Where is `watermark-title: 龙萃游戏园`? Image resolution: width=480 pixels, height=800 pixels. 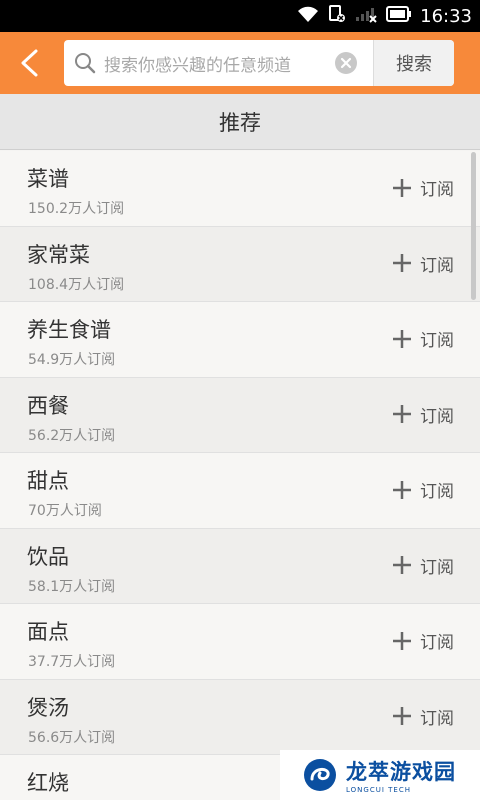
watermark-title: 龙萃游戏园 is located at coordinates (401, 772).